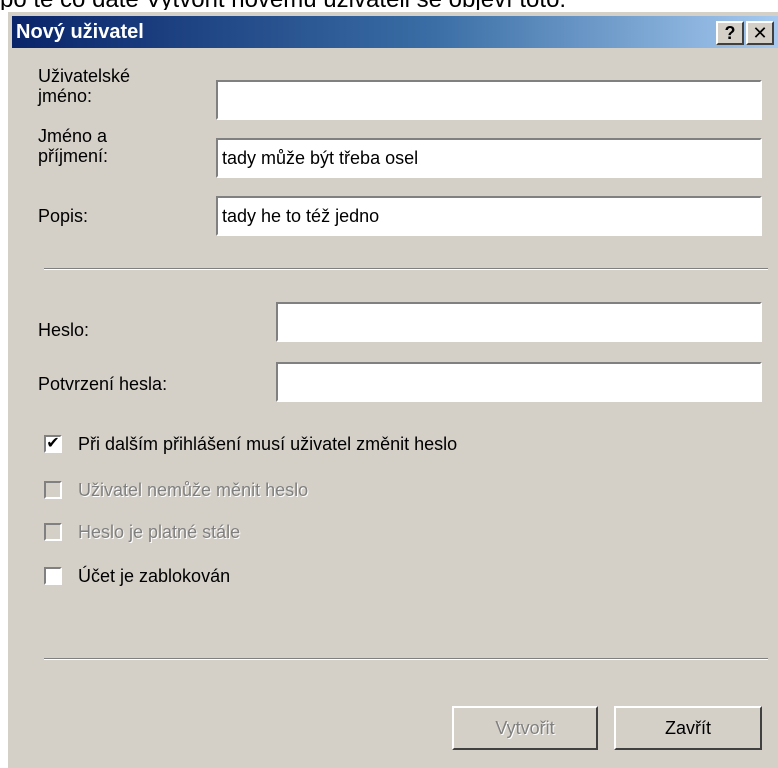 Image resolution: width=778 pixels, height=768 pixels. I want to click on username-label: Uživatelské jméno:, so click(84, 86).